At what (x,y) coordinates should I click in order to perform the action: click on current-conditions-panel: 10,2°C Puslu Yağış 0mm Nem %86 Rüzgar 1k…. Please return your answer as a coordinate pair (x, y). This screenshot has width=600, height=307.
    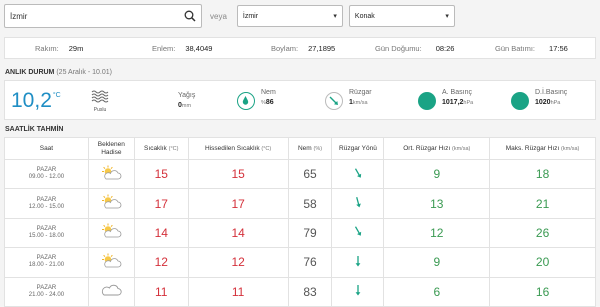
    Looking at the image, I should click on (300, 100).